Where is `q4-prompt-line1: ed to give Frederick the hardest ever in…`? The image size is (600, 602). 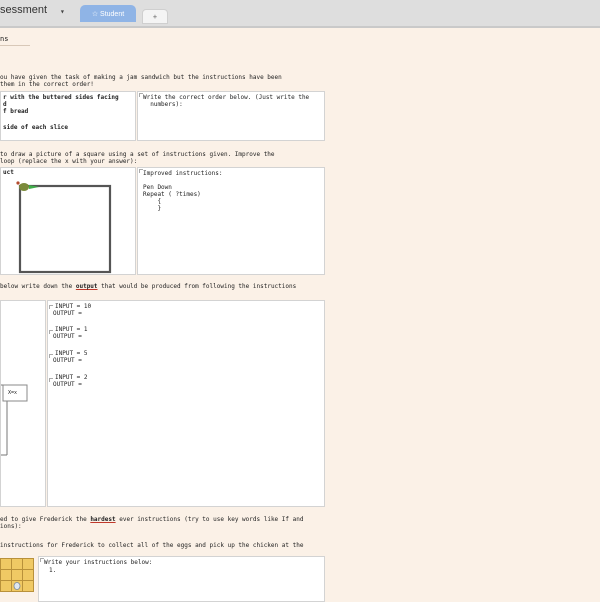 q4-prompt-line1: ed to give Frederick the hardest ever in… is located at coordinates (152, 520).